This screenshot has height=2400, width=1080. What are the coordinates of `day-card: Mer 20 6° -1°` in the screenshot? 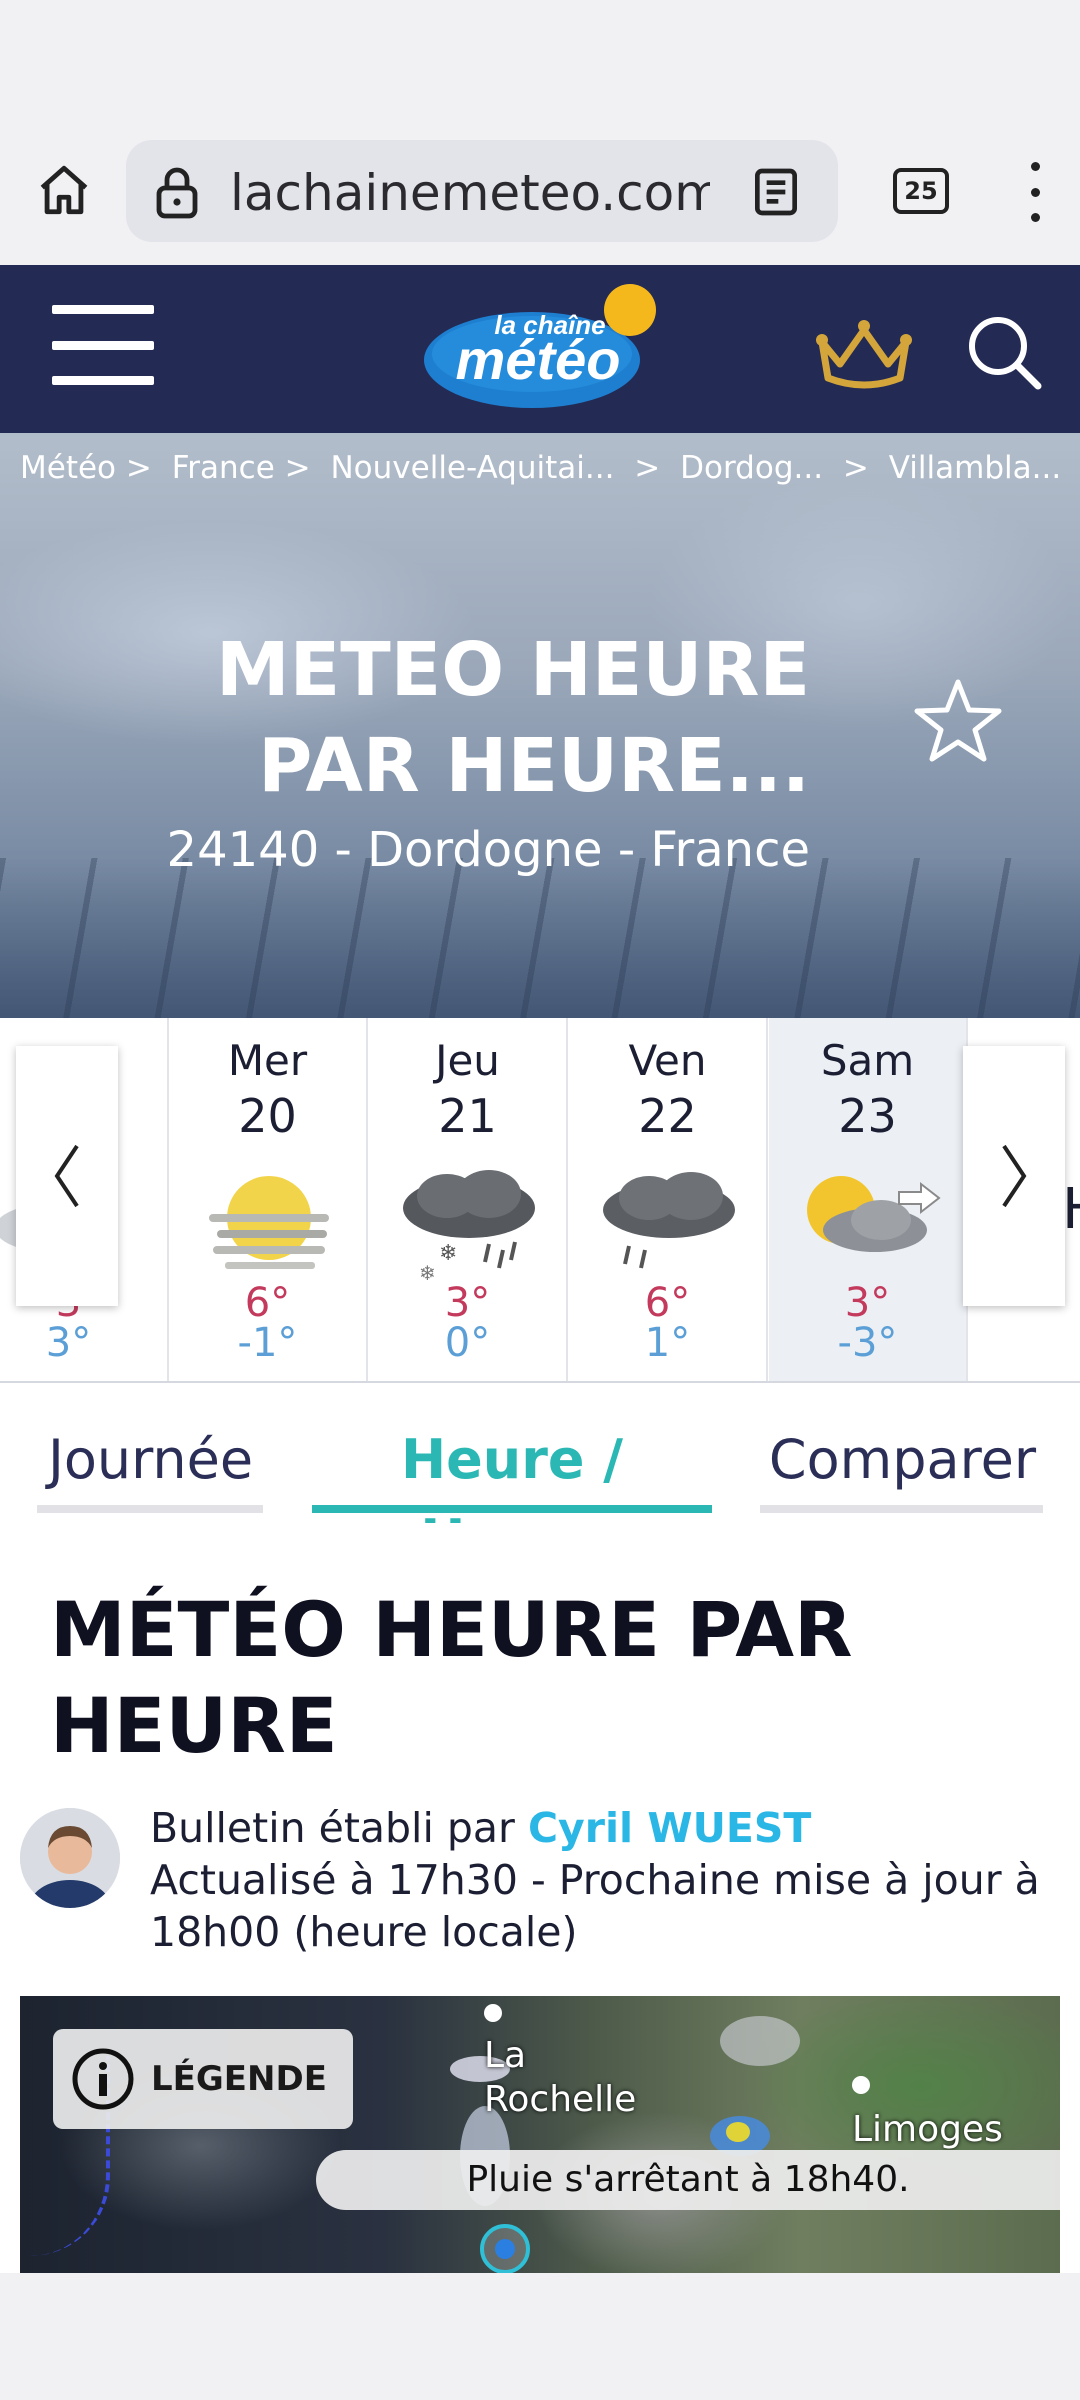 It's located at (268, 1199).